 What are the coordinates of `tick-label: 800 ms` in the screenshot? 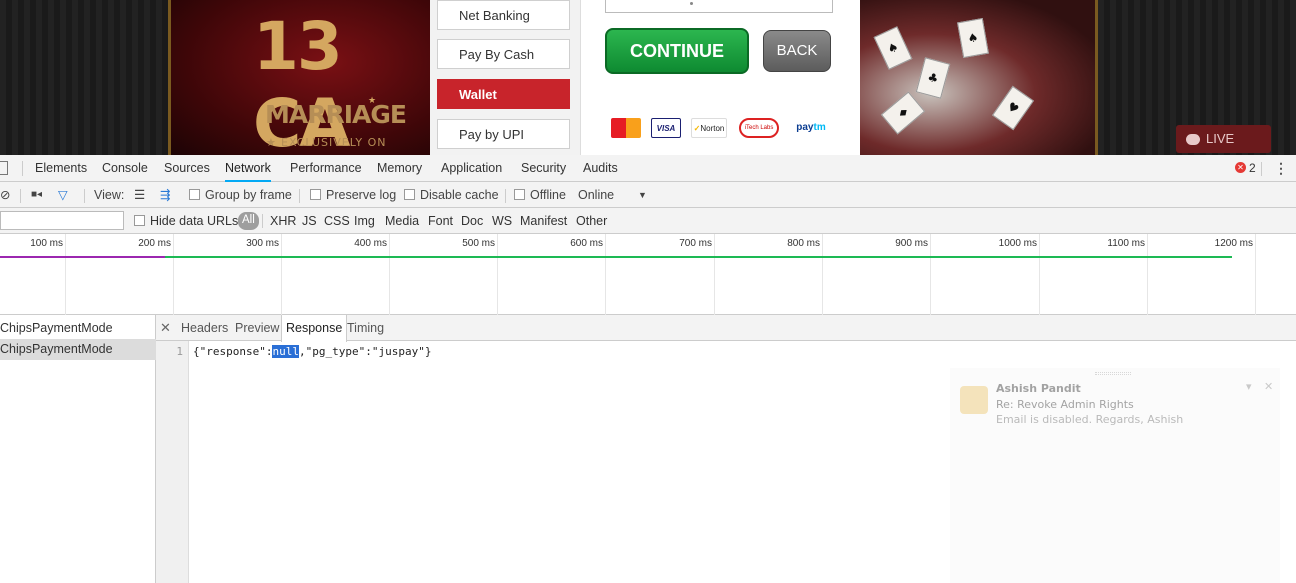 It's located at (803, 243).